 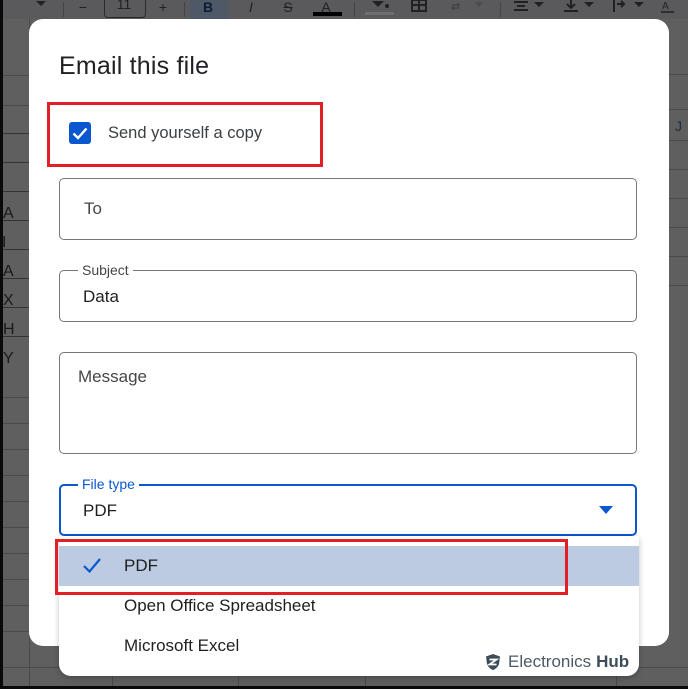 I want to click on file-type-label: File type, so click(x=108, y=484).